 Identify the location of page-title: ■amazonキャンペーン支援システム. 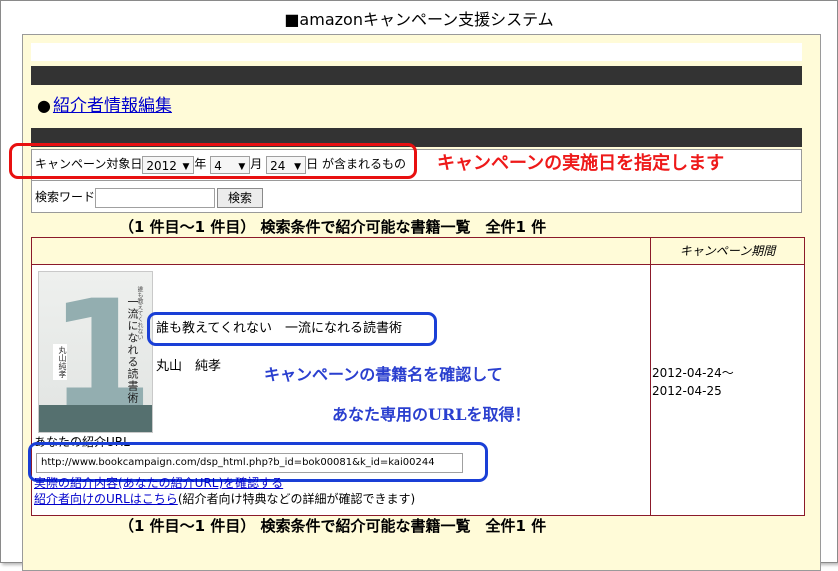
(419, 19).